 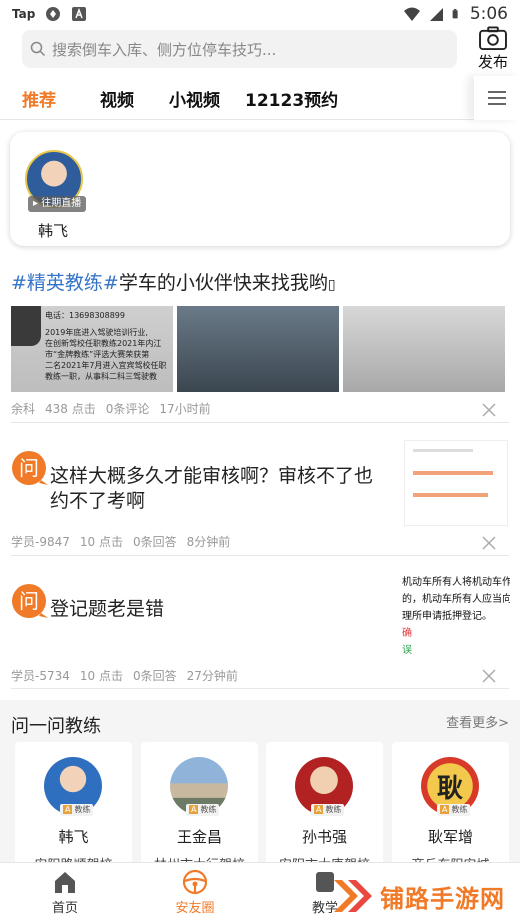 I want to click on nav-home: 首页, so click(x=65, y=892).